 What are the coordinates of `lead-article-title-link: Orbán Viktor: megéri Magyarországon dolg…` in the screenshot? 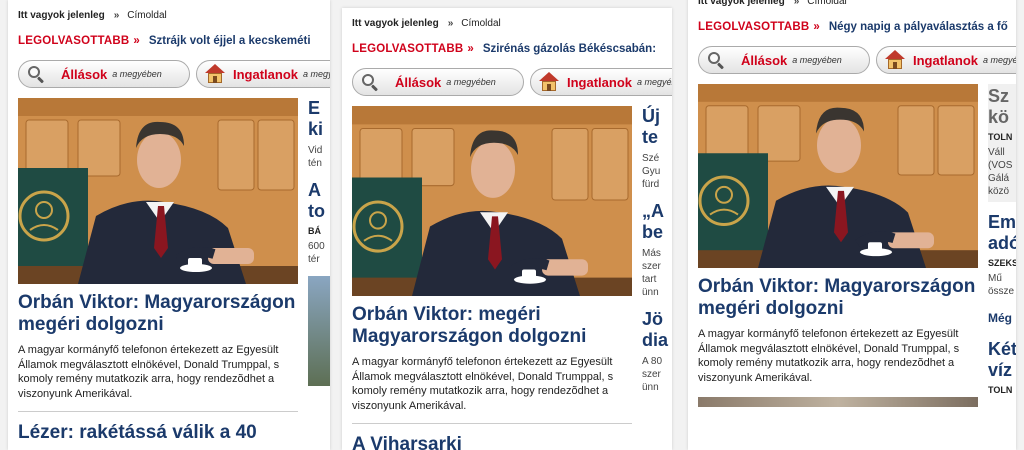 It's located at (492, 326).